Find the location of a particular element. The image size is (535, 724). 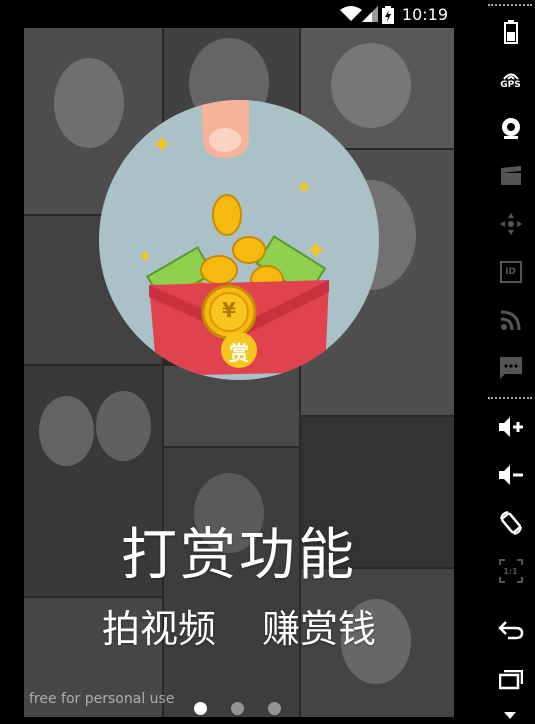

screenrecord-button is located at coordinates (510, 176).